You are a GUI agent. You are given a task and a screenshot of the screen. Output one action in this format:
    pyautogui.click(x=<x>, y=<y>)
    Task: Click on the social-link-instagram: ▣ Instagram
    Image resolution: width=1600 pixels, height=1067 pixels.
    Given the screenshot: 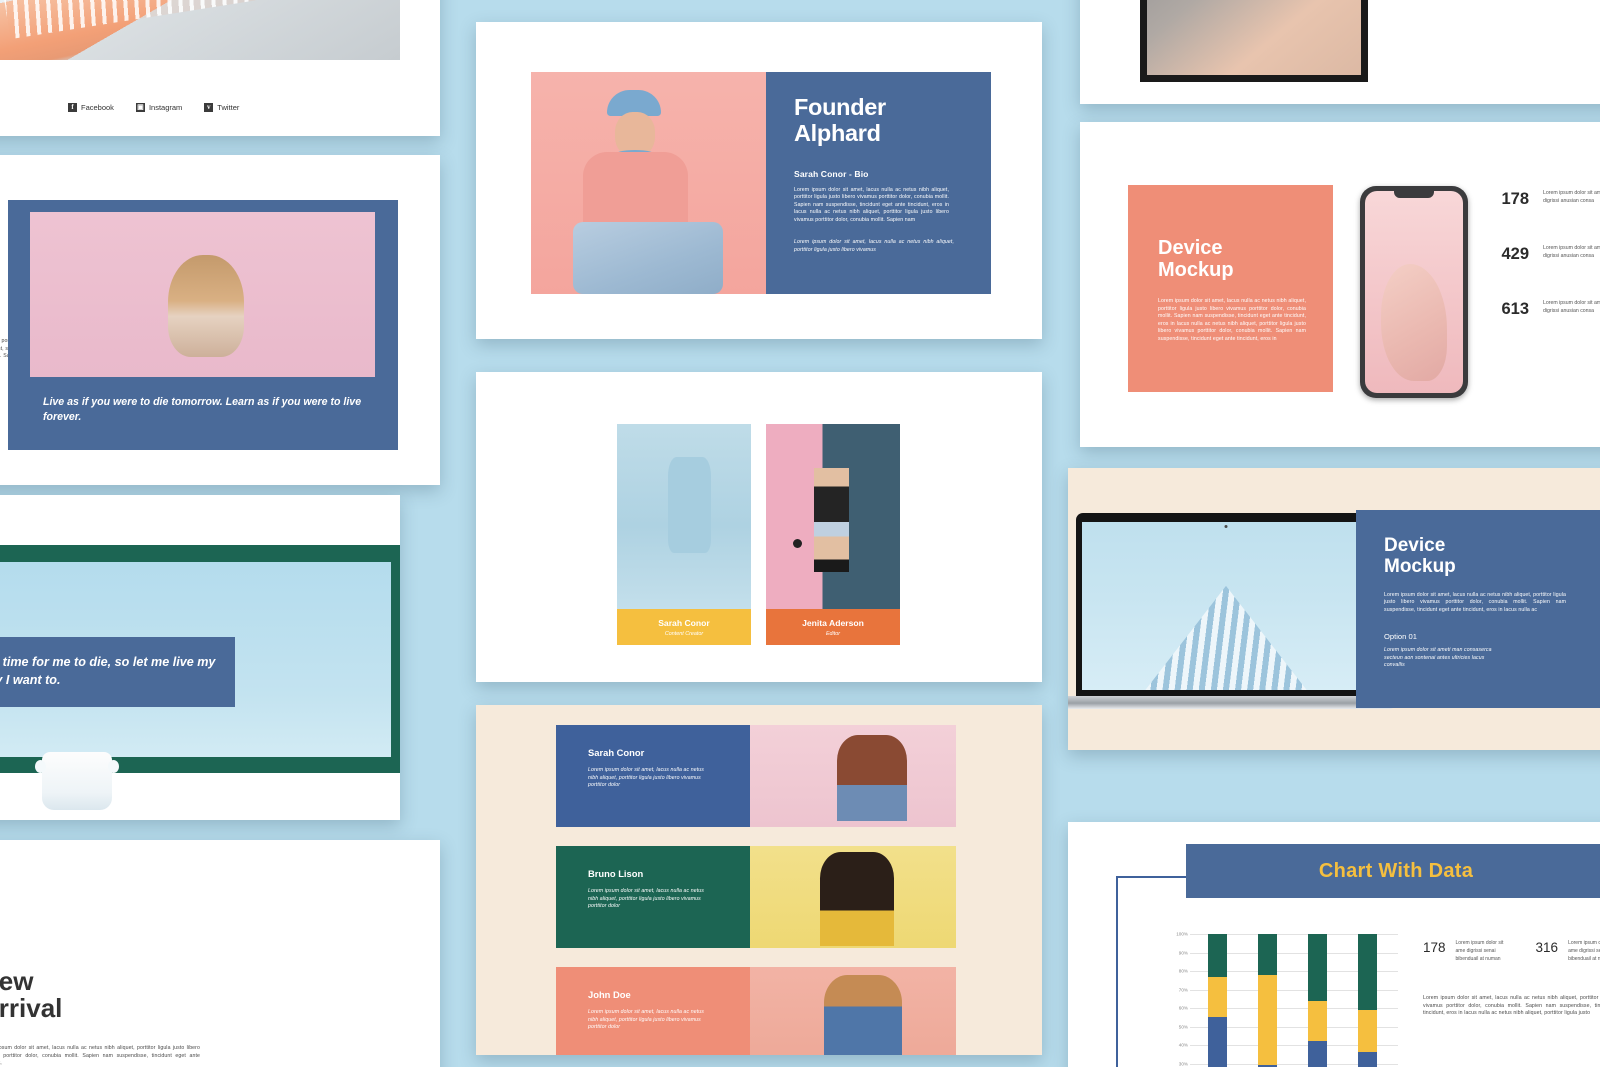 What is the action you would take?
    pyautogui.click(x=159, y=107)
    